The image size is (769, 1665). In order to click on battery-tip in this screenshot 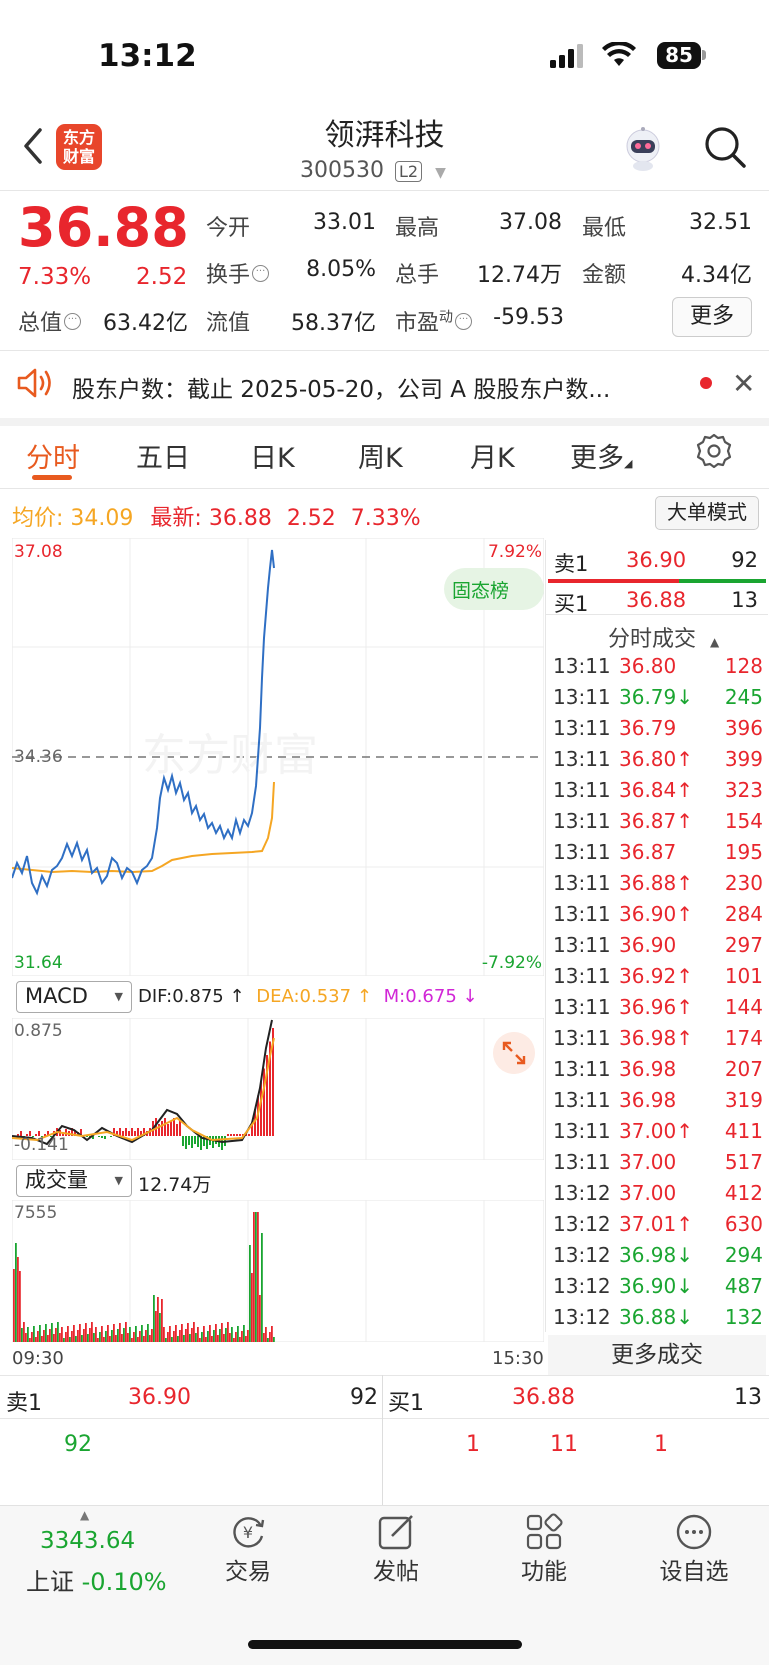, I will do `click(704, 55)`.